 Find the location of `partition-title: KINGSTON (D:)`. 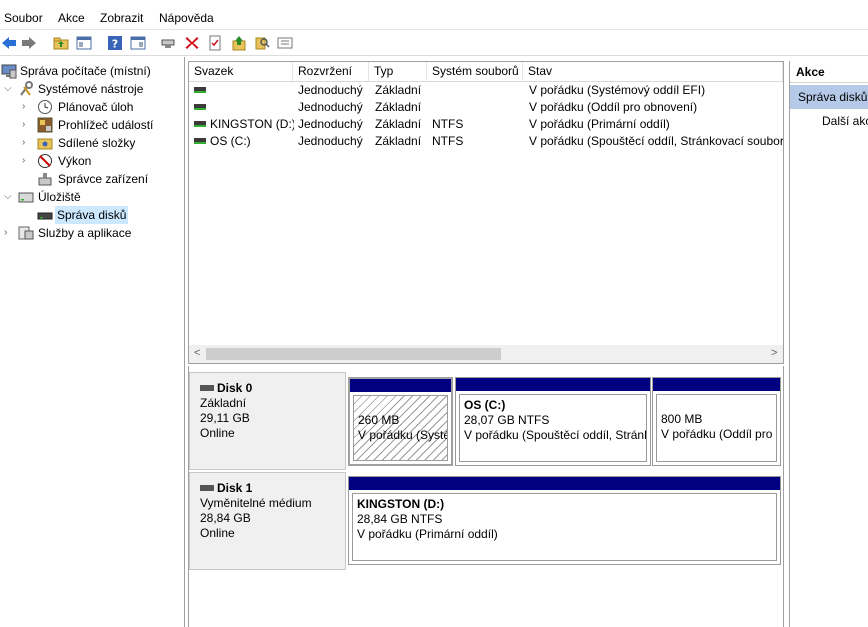

partition-title: KINGSTON (D:) is located at coordinates (401, 504).